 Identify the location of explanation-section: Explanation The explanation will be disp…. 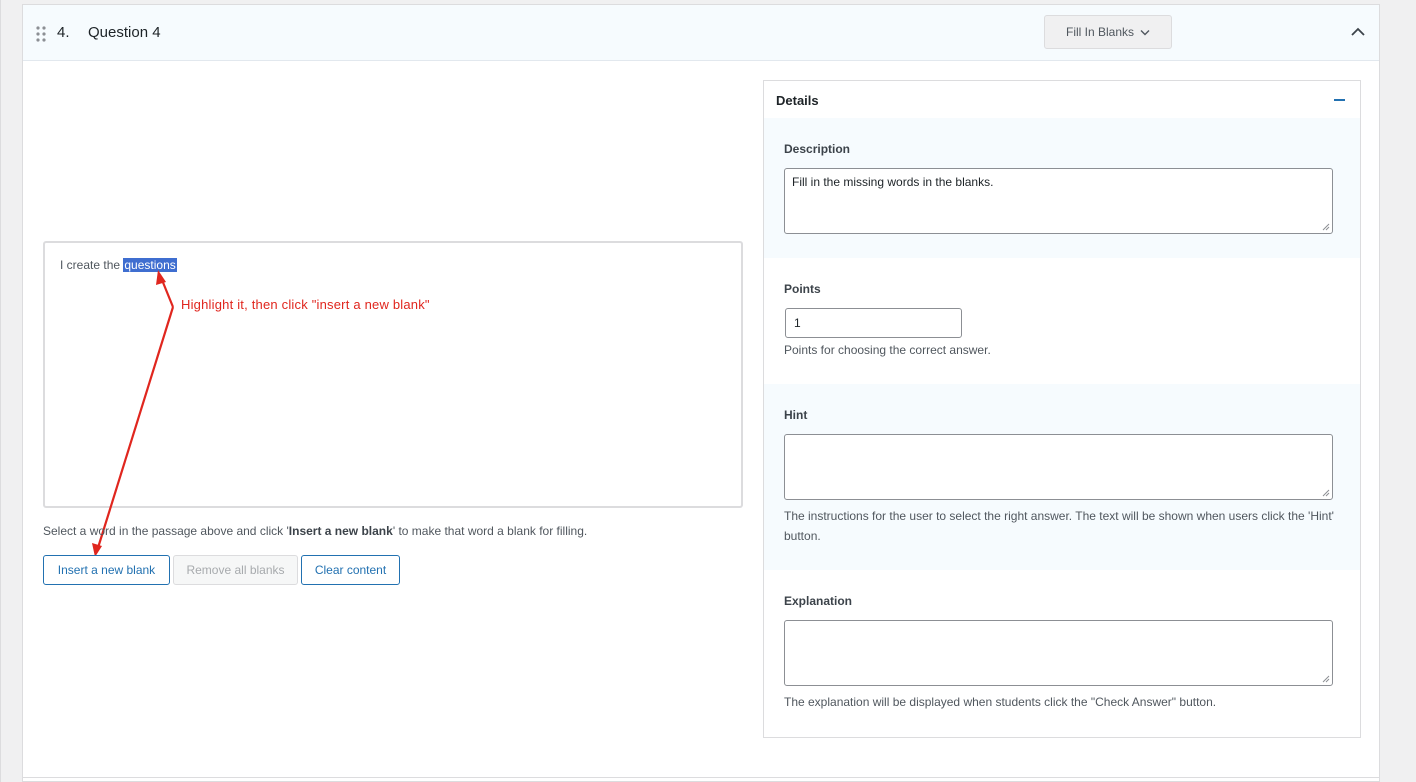
(1062, 653).